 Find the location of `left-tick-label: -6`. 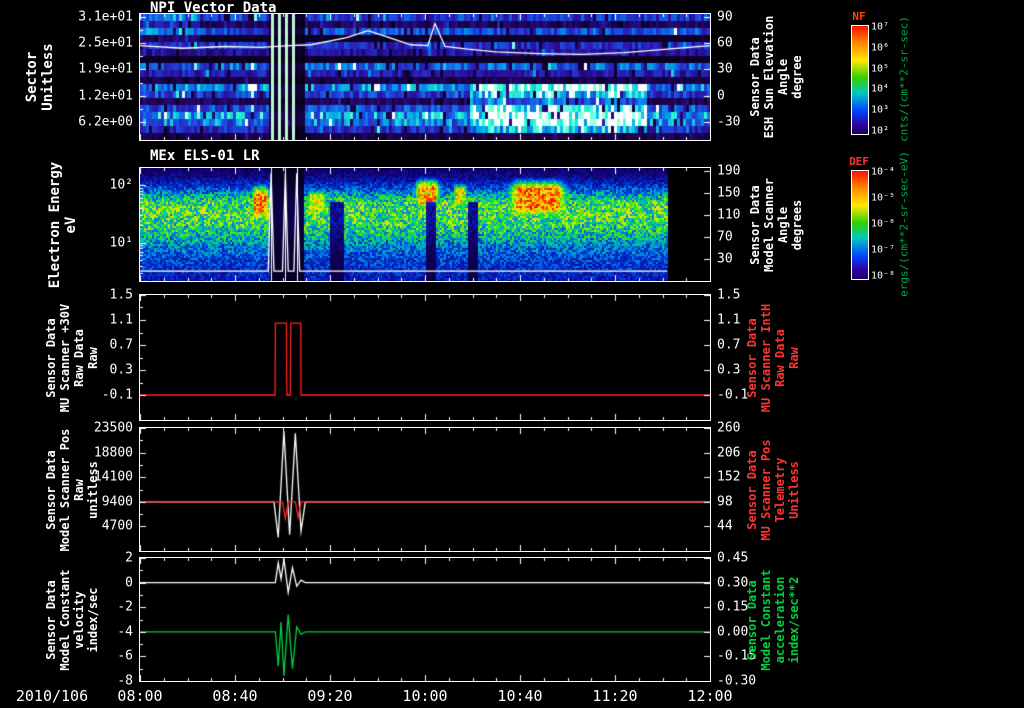

left-tick-label: -6 is located at coordinates (125, 656).